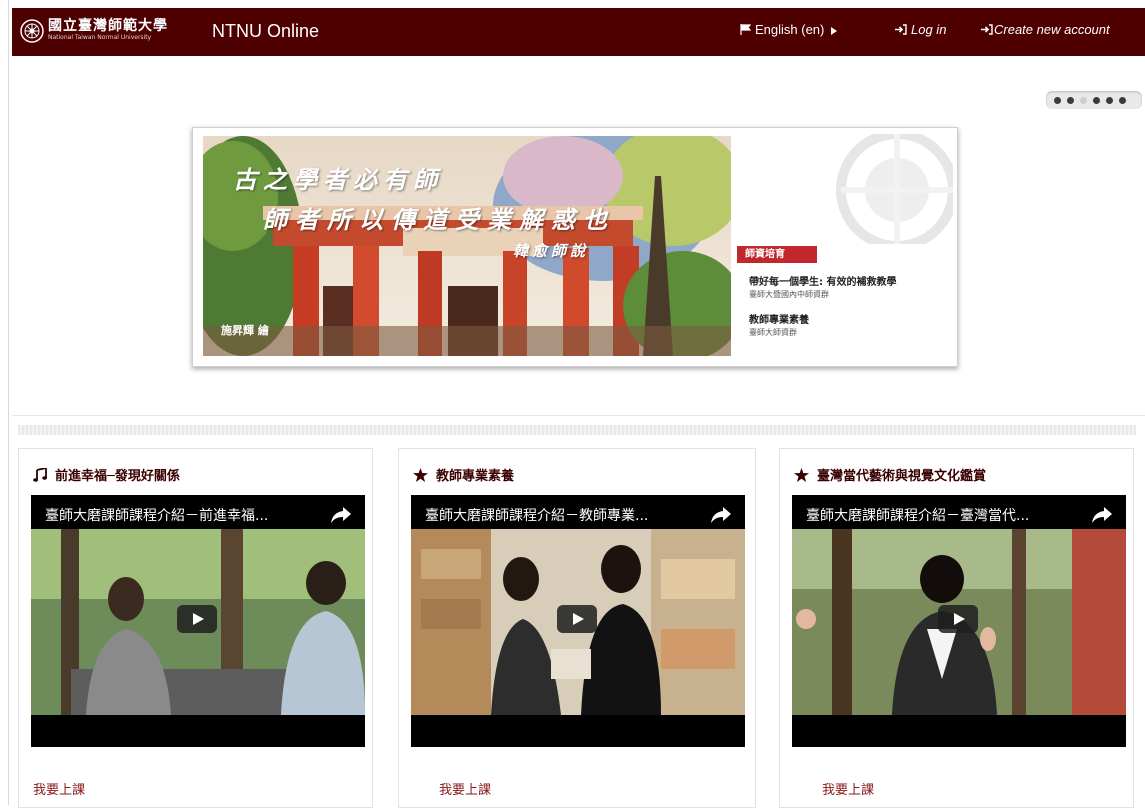 Image resolution: width=1145 pixels, height=808 pixels. I want to click on section-band, so click(577, 430).